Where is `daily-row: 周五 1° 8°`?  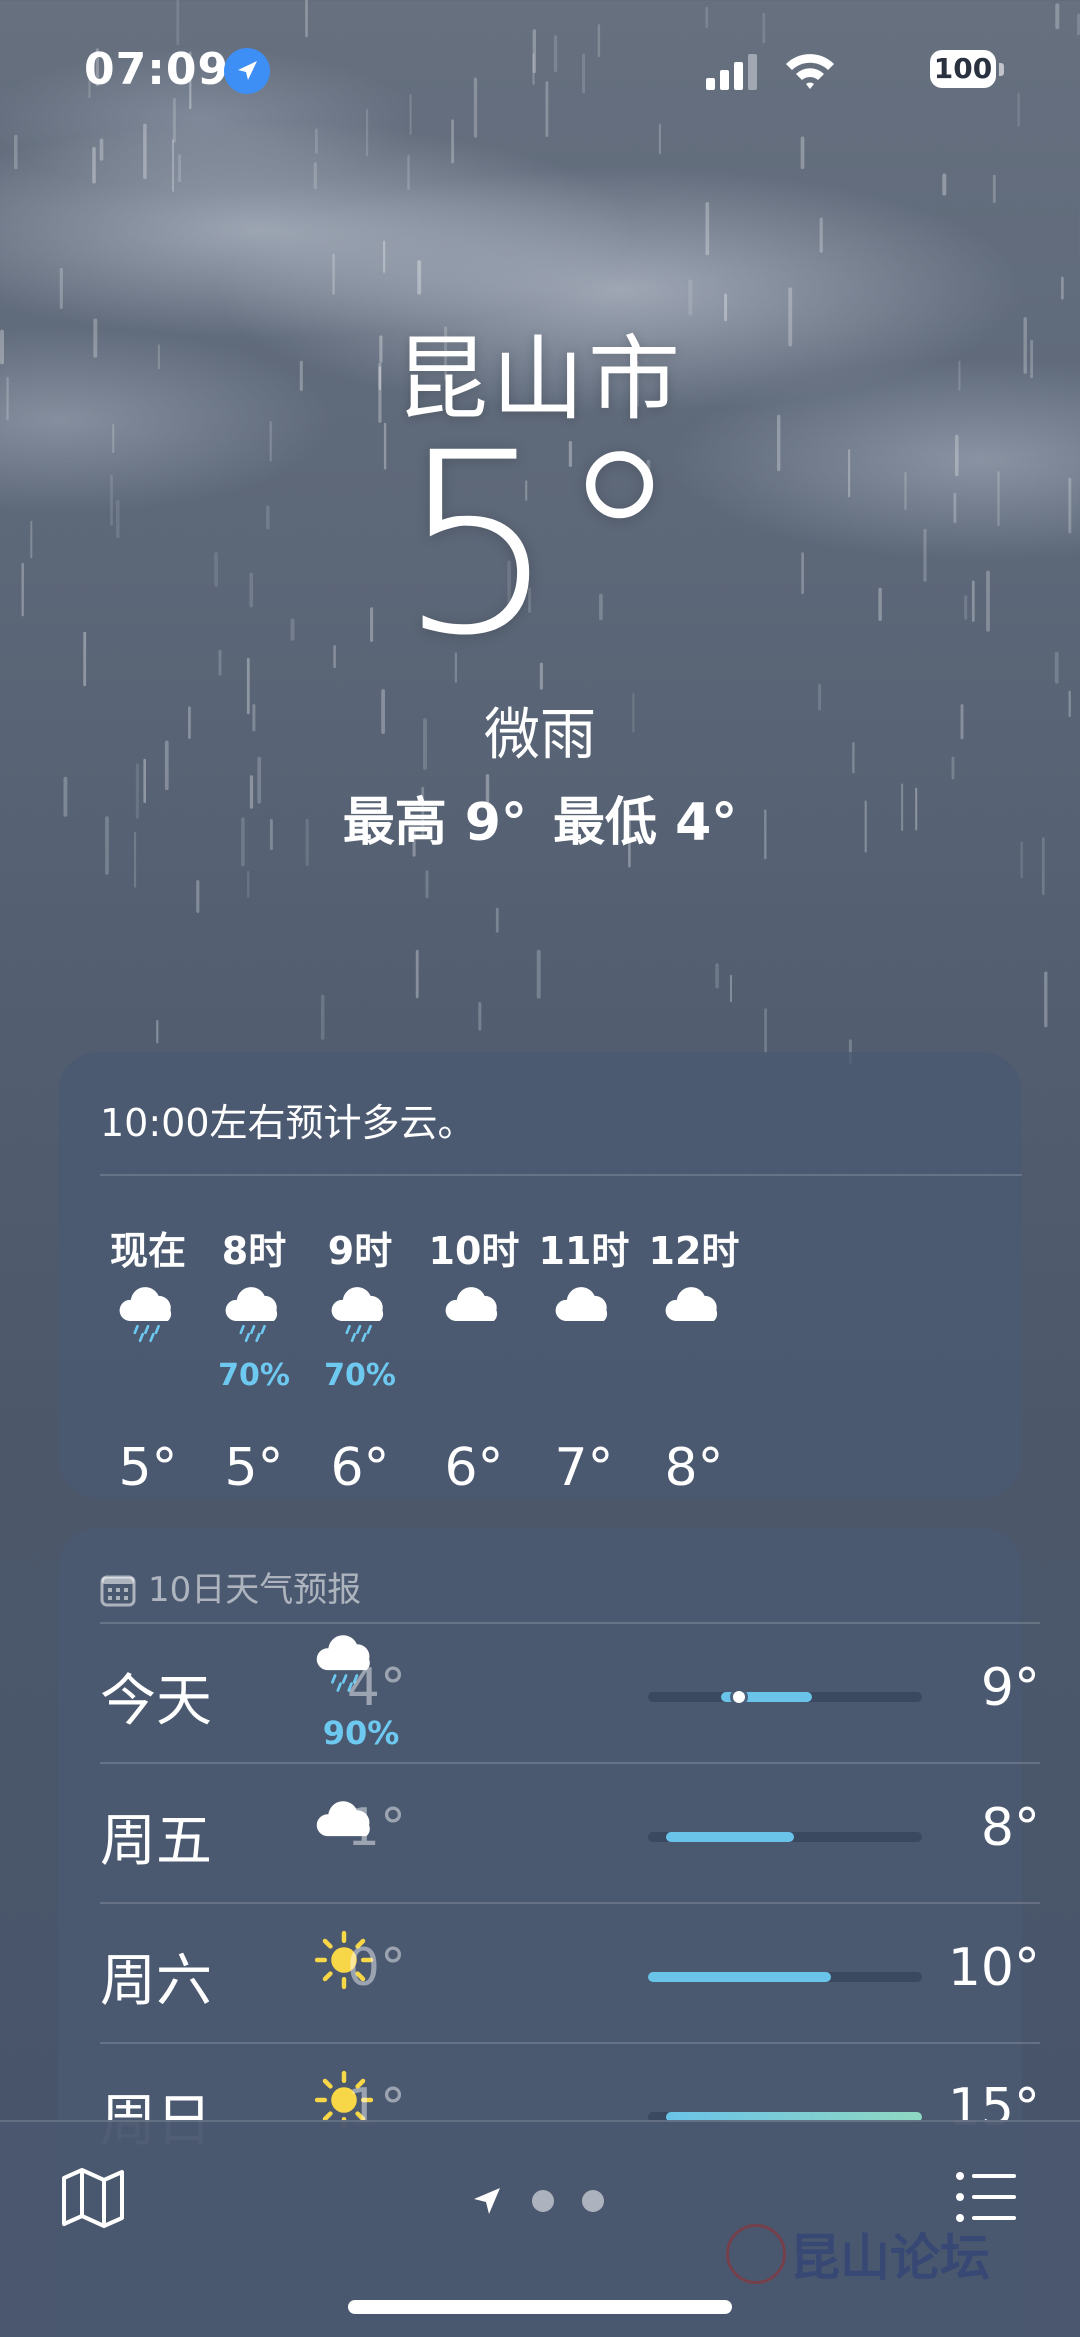 daily-row: 周五 1° 8° is located at coordinates (570, 1833).